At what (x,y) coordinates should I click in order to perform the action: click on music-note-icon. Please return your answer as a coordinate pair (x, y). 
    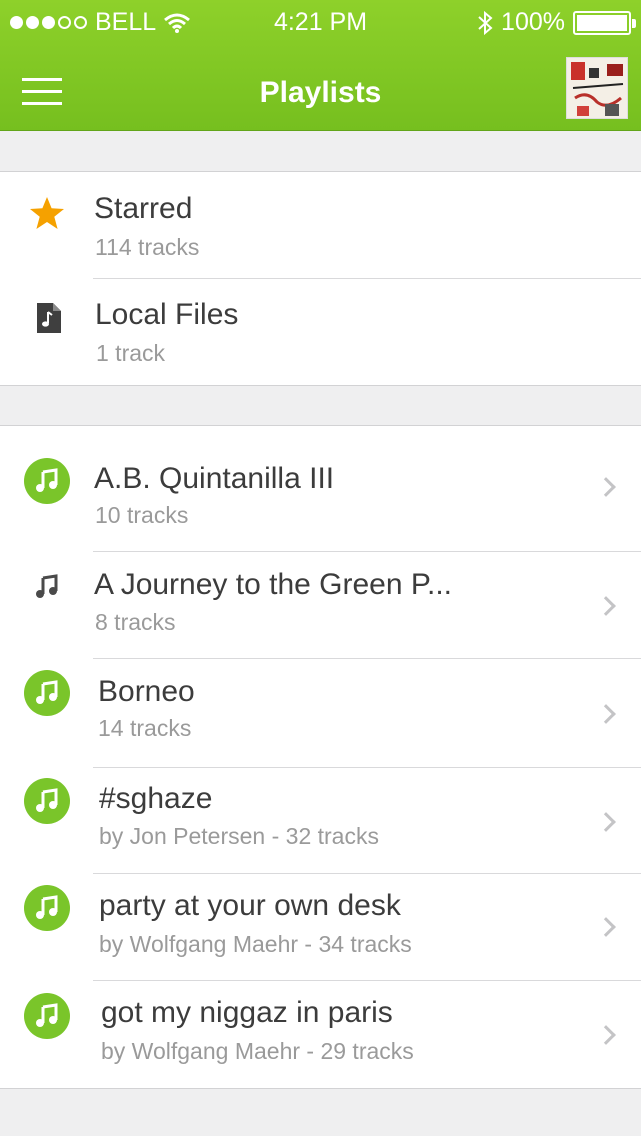
    Looking at the image, I should click on (47, 586).